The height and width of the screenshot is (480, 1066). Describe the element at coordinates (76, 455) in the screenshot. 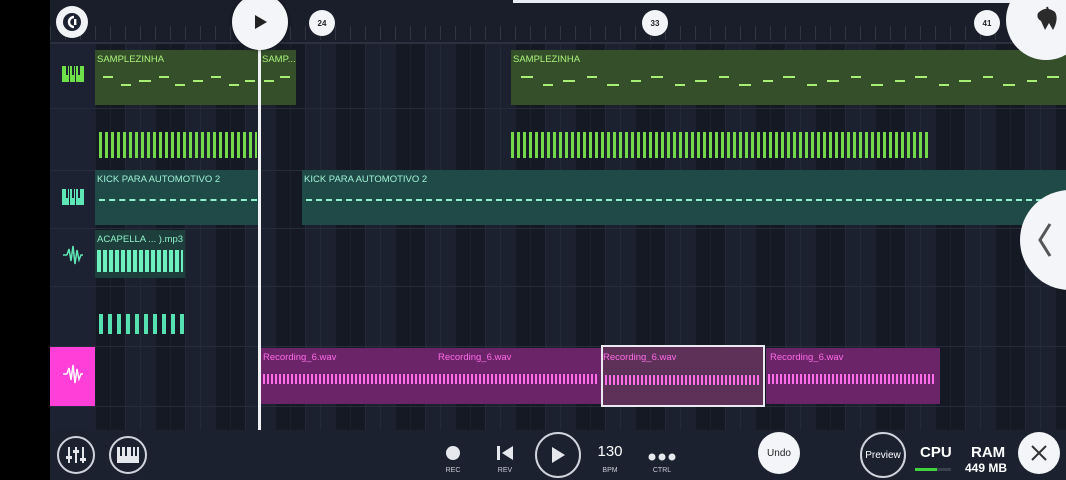

I see `mixer-icon` at that location.